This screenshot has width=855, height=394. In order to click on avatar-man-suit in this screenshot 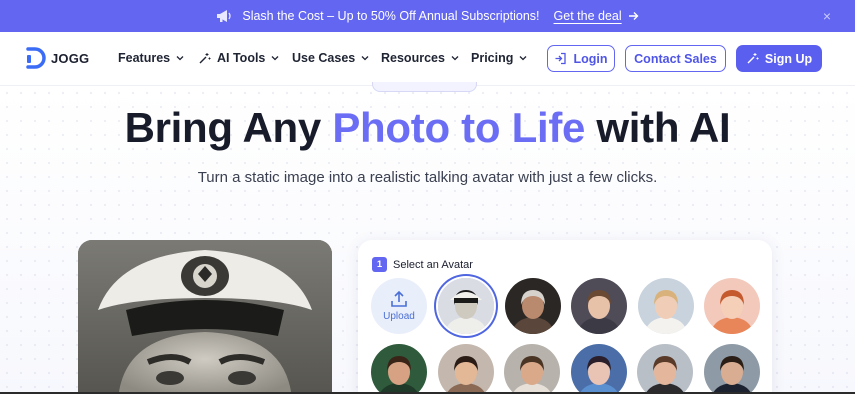, I will do `click(731, 369)`.